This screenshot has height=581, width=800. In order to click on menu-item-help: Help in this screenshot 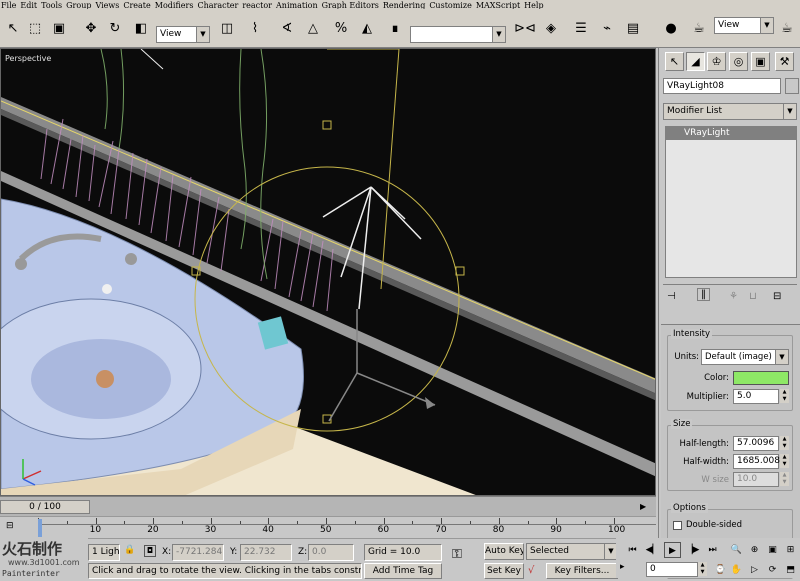, I will do `click(533, 5)`.